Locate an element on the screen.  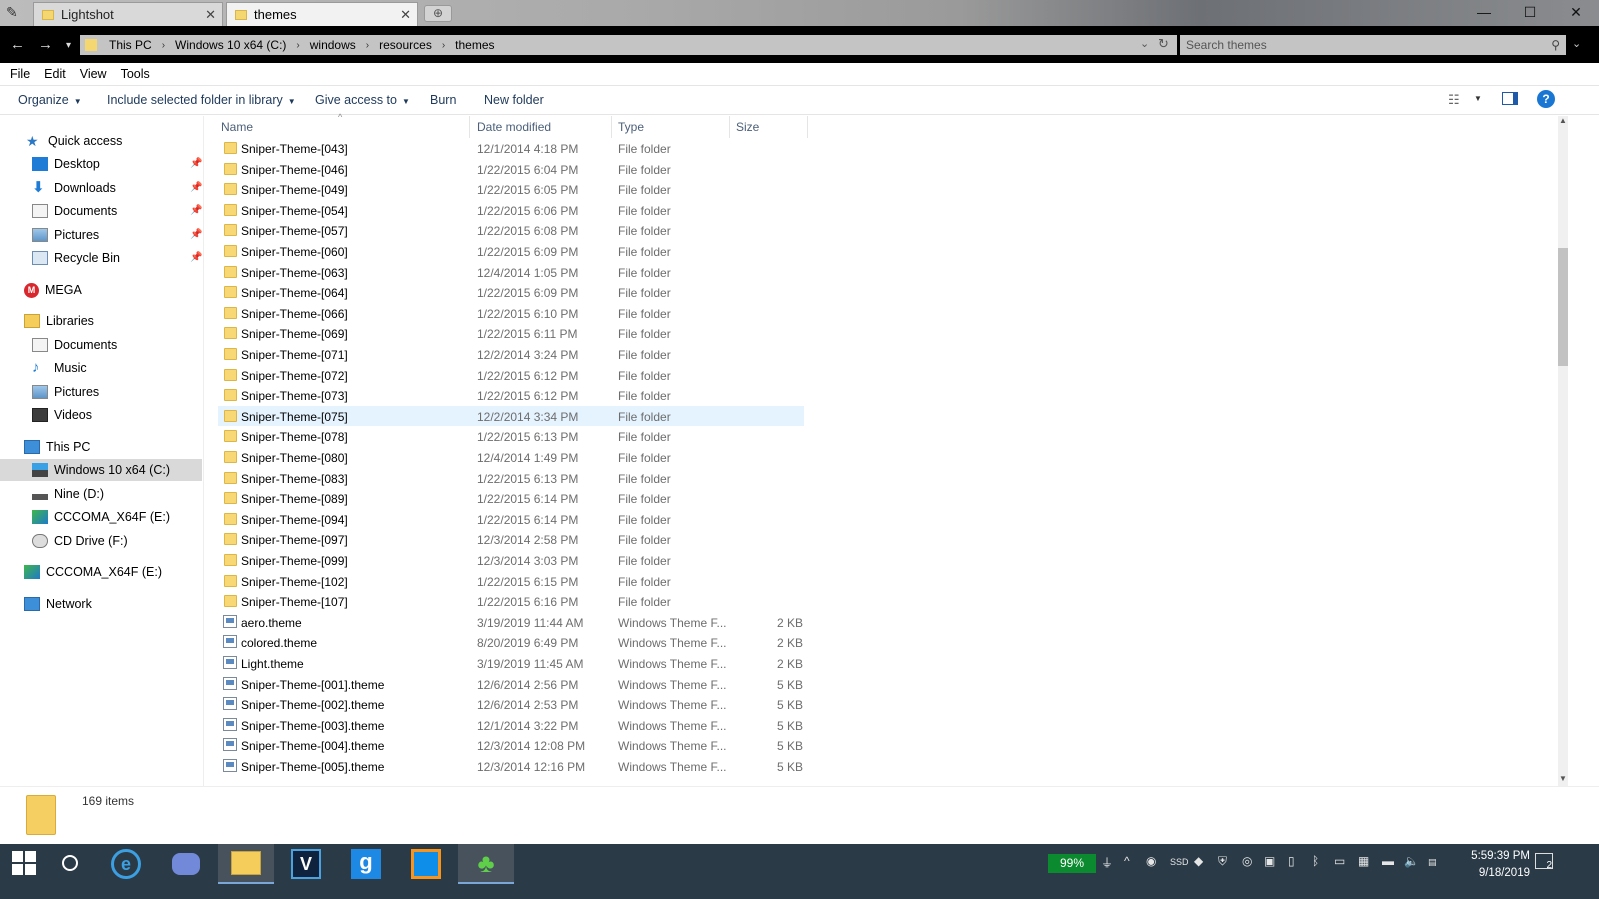
record-icon: ◎ is located at coordinates (1247, 861).